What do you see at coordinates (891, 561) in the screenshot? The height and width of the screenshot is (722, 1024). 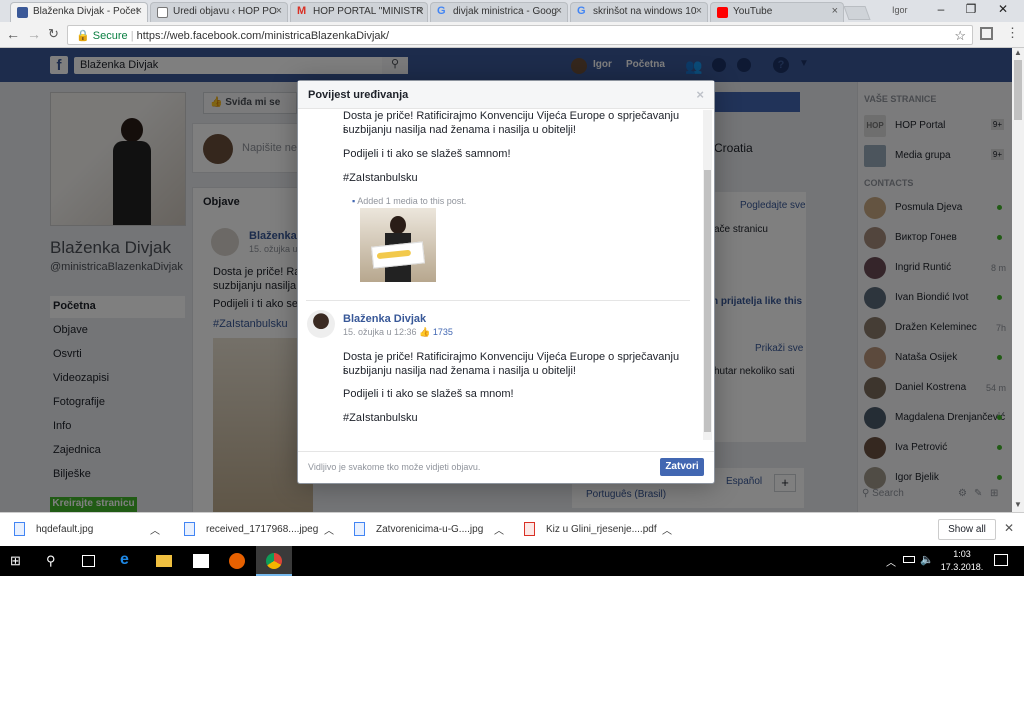 I see `tray-chevron-icon: ︿` at bounding box center [891, 561].